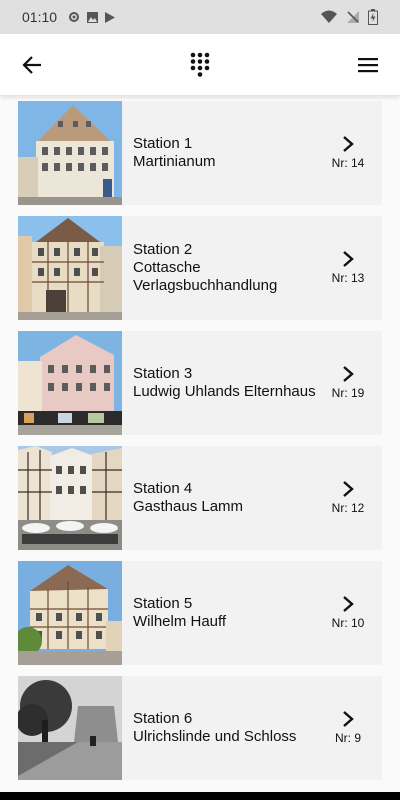 Image resolution: width=400 pixels, height=800 pixels. Describe the element at coordinates (163, 249) in the screenshot. I see `station-number: Station 2` at that location.